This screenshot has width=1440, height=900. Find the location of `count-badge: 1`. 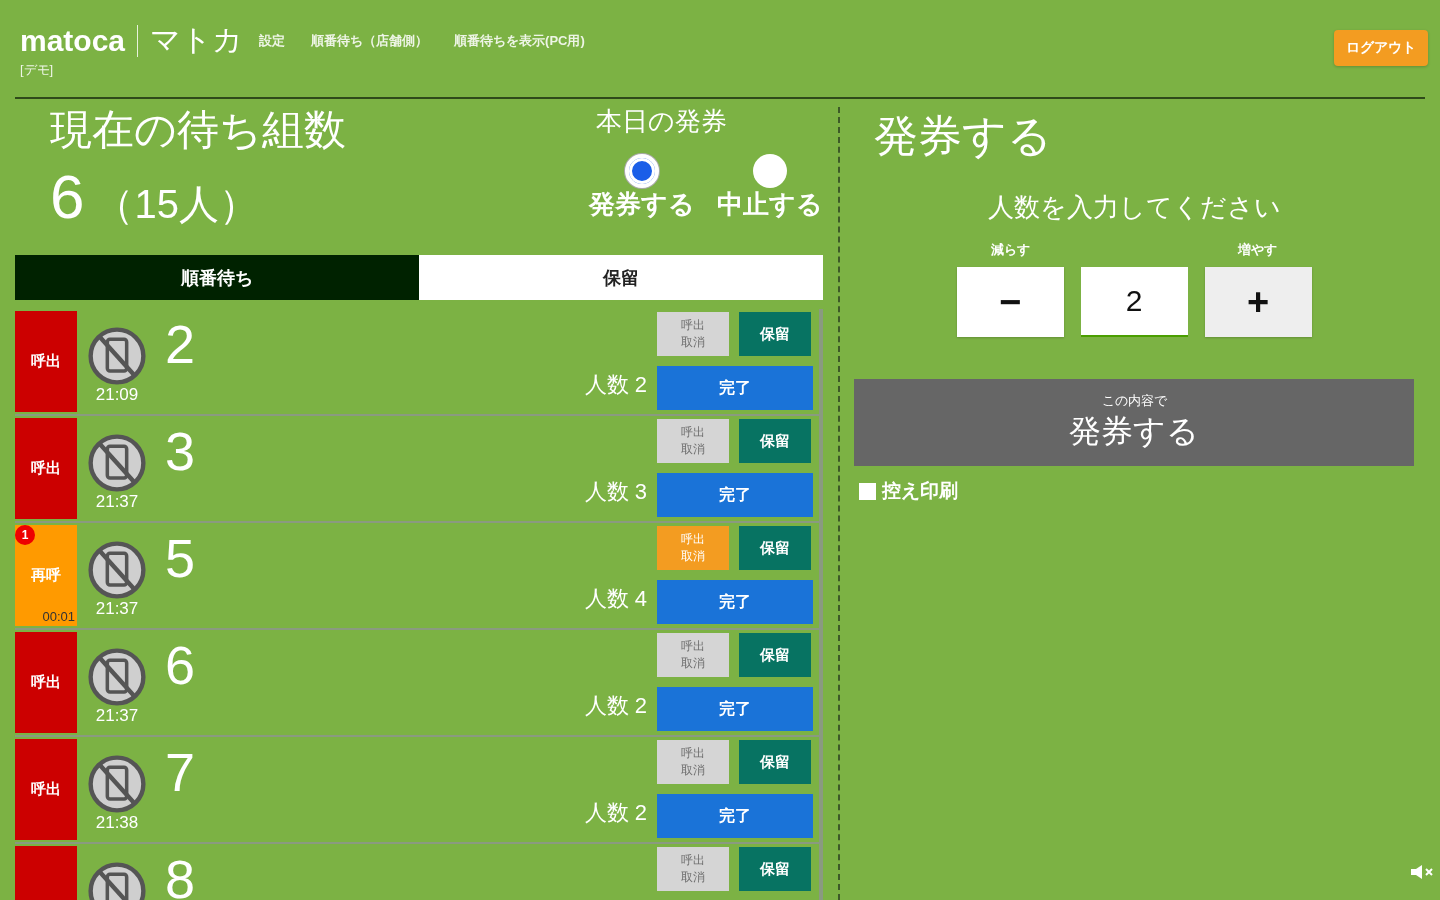

count-badge: 1 is located at coordinates (25, 535).